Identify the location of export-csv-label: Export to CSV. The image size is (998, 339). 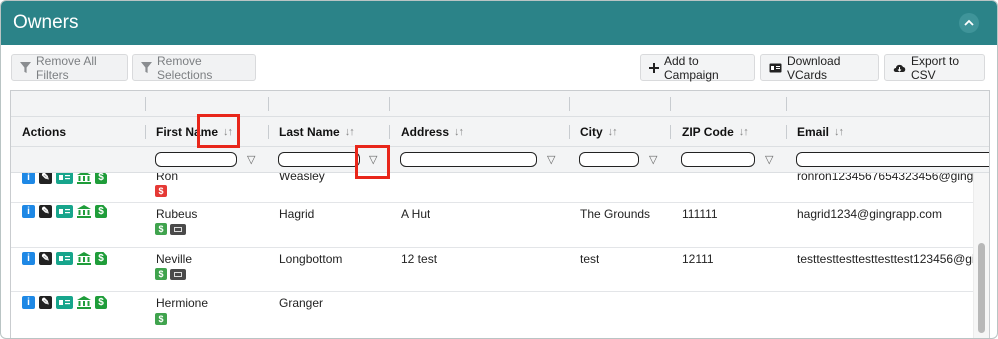
(935, 67).